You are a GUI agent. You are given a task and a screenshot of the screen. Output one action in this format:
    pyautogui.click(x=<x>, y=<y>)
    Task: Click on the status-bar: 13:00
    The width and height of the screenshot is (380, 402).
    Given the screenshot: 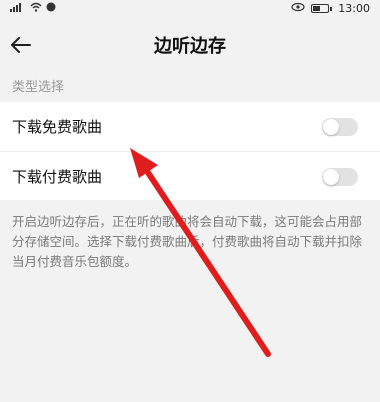 What is the action you would take?
    pyautogui.click(x=190, y=9)
    